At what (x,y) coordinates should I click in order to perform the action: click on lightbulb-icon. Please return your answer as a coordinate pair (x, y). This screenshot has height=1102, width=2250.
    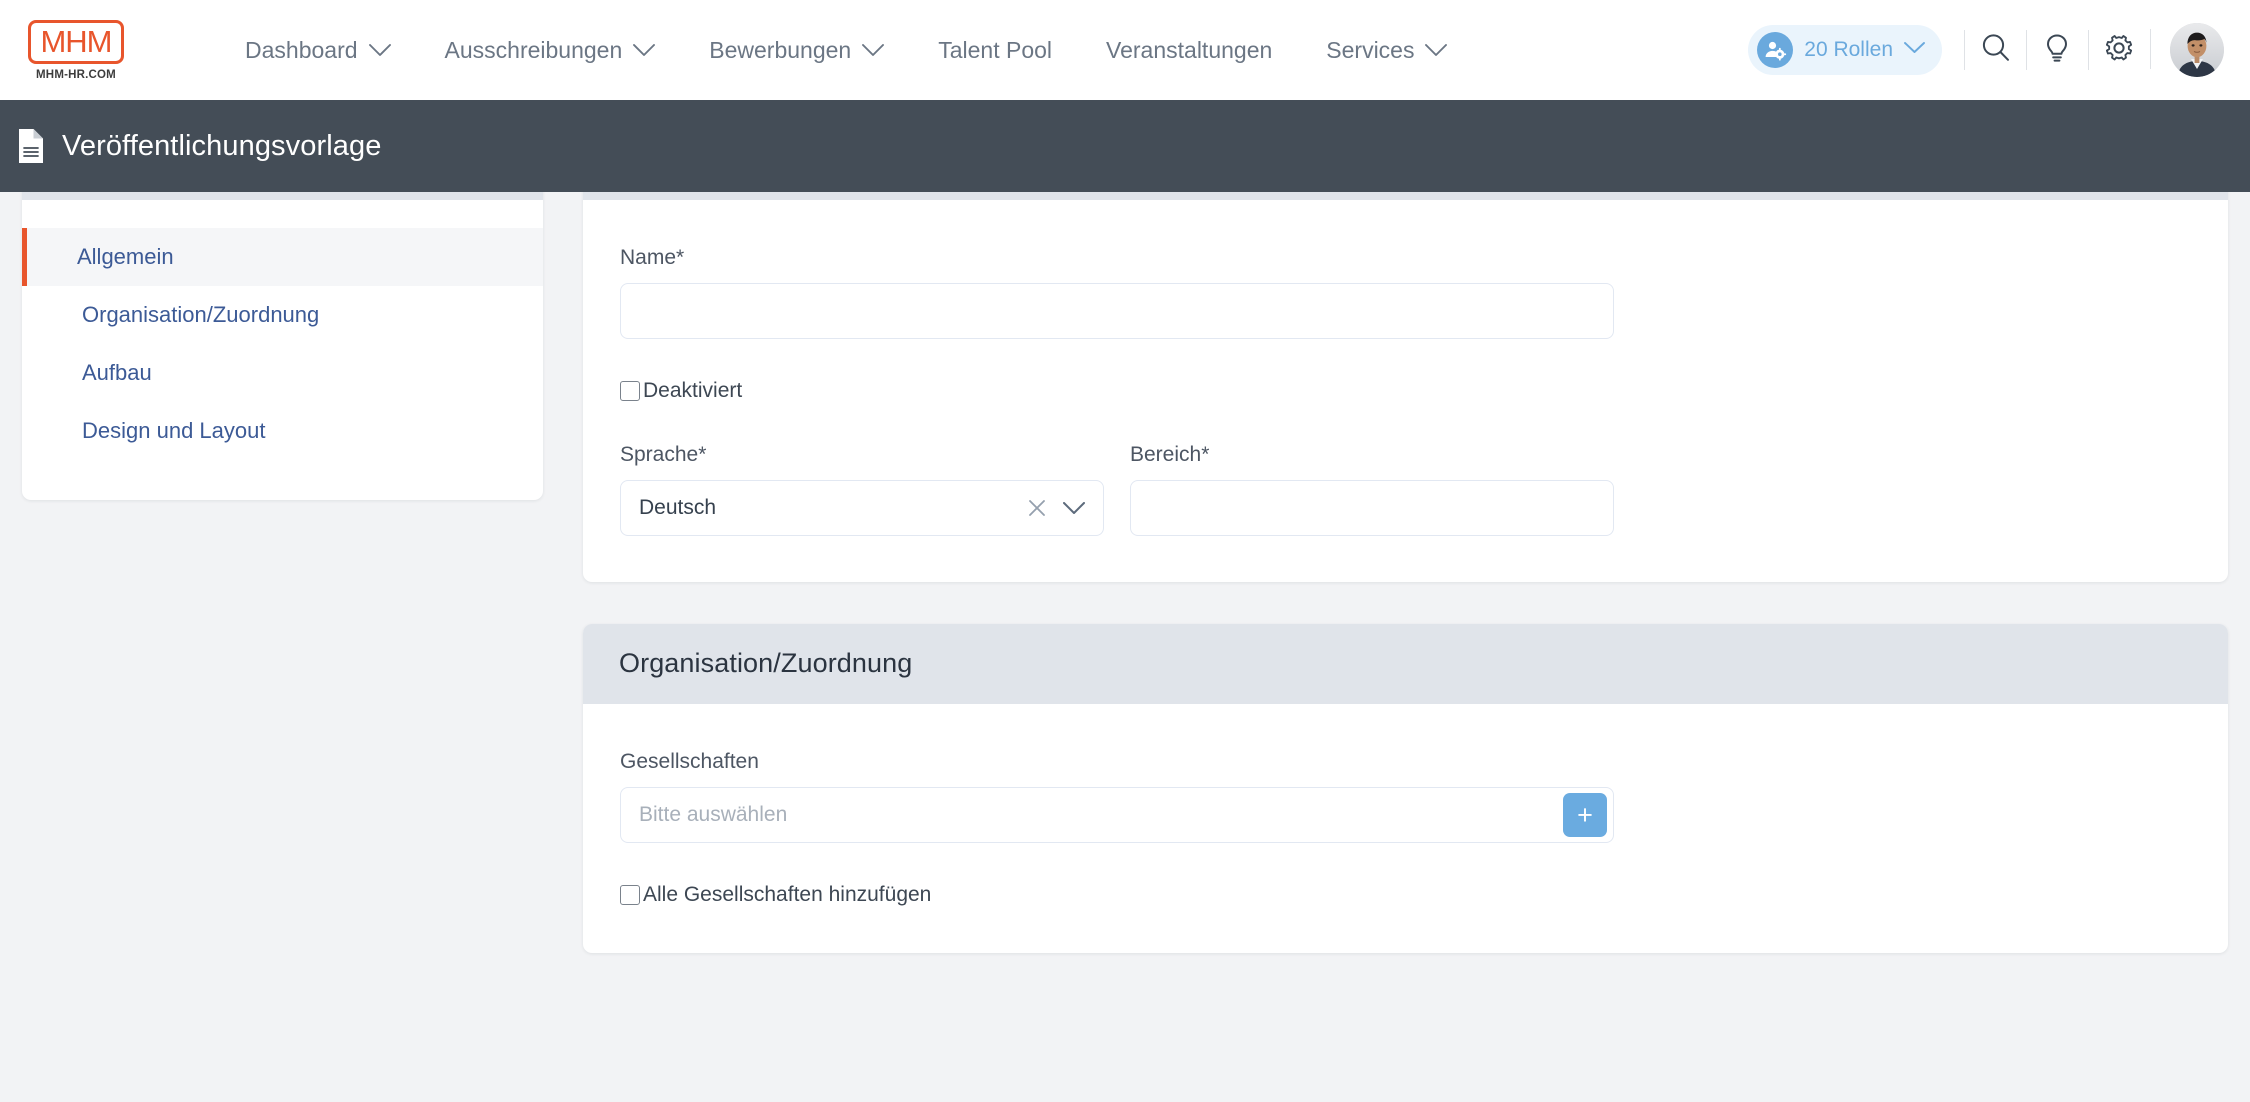
    Looking at the image, I should click on (2057, 50).